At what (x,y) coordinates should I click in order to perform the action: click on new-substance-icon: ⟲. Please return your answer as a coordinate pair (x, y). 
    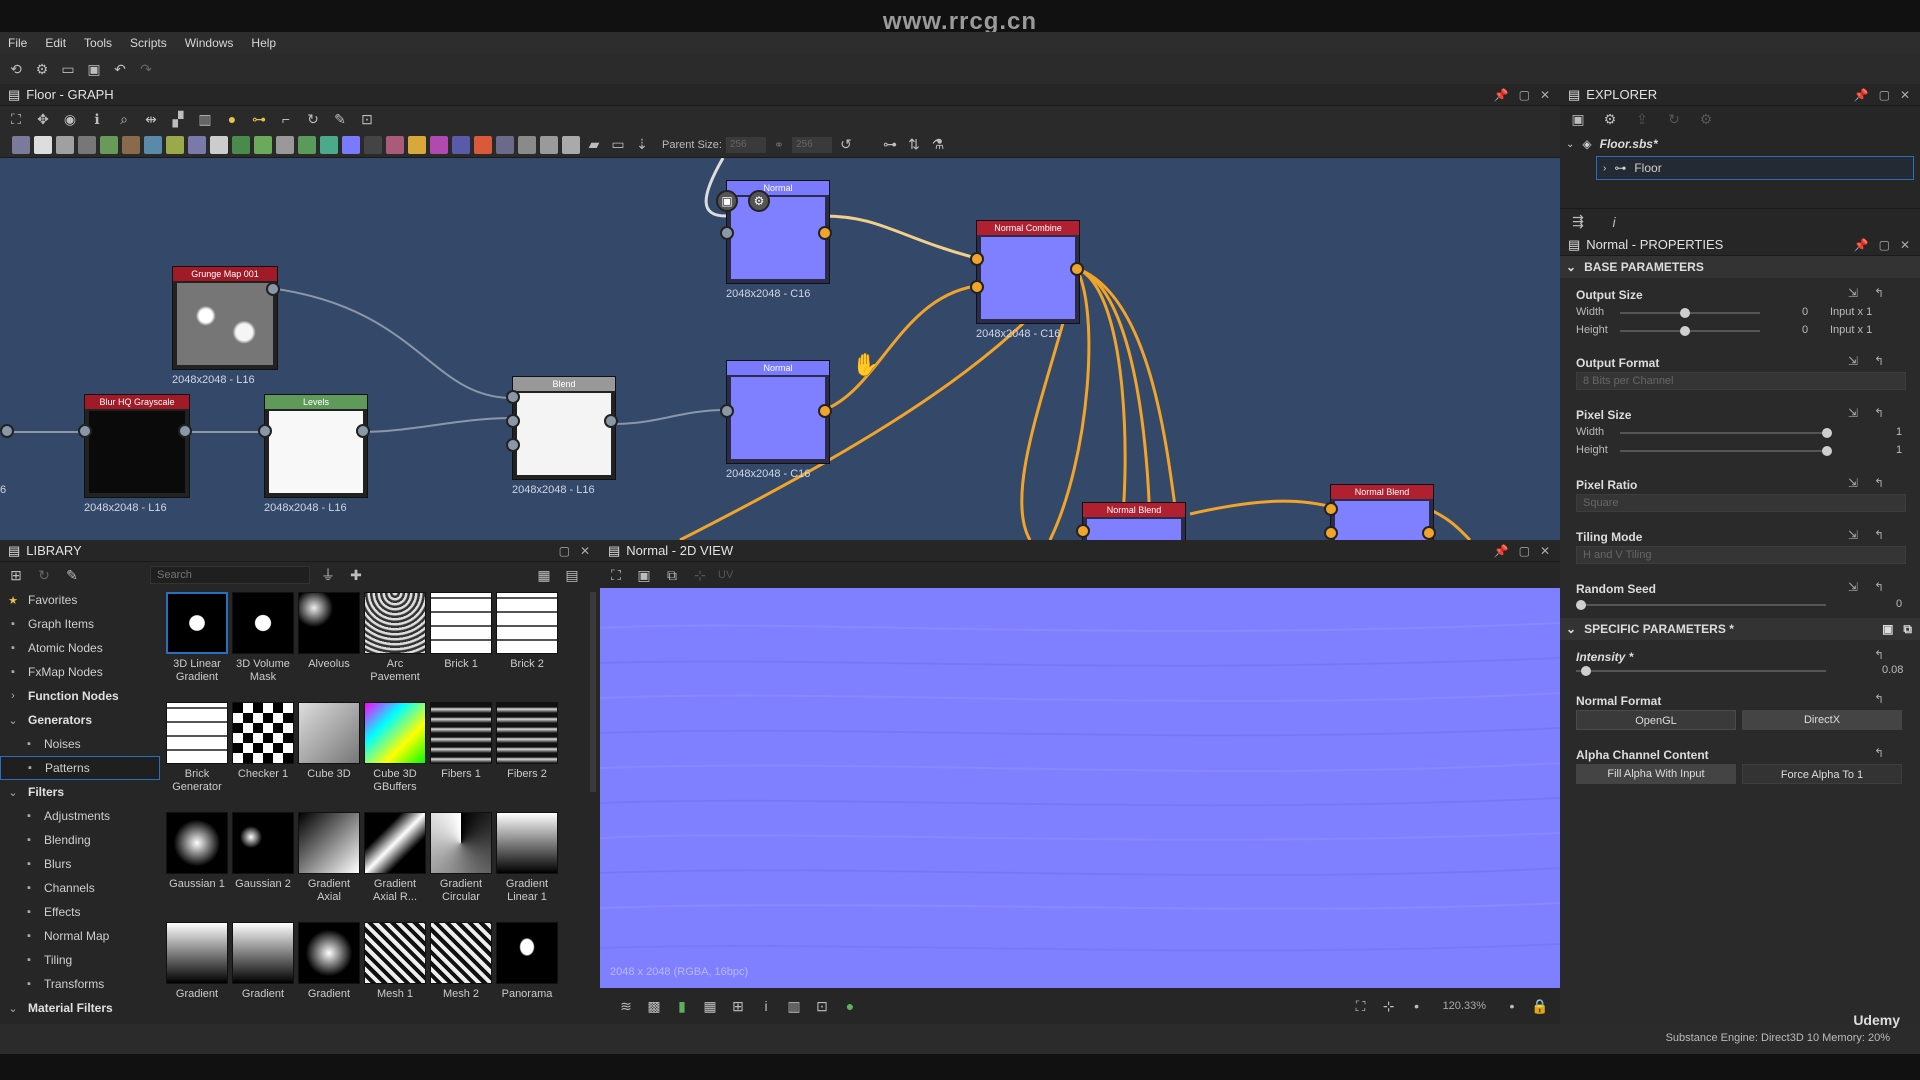
    Looking at the image, I should click on (16, 69).